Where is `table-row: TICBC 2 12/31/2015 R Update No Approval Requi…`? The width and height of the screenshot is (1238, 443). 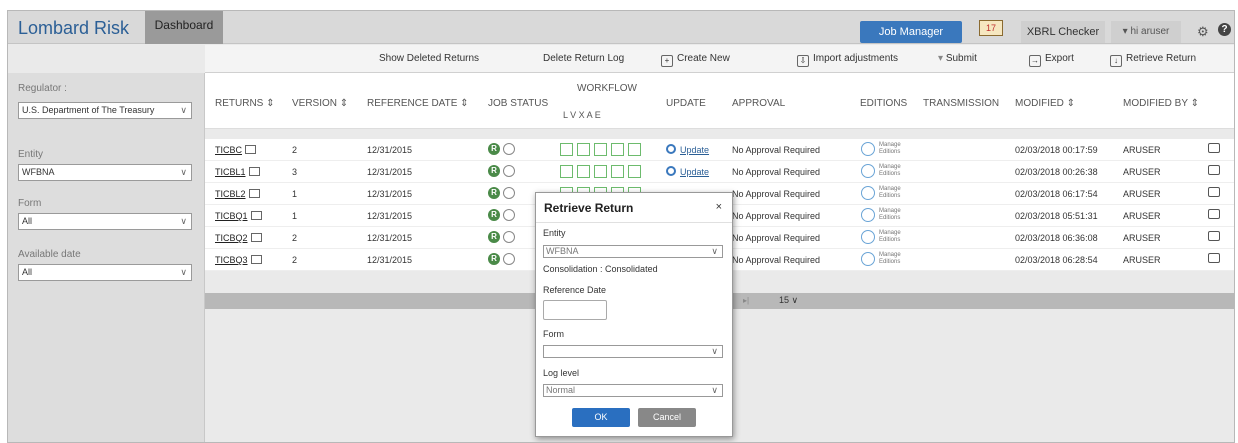
table-row: TICBC 2 12/31/2015 R Update No Approval Requi… is located at coordinates (719, 150).